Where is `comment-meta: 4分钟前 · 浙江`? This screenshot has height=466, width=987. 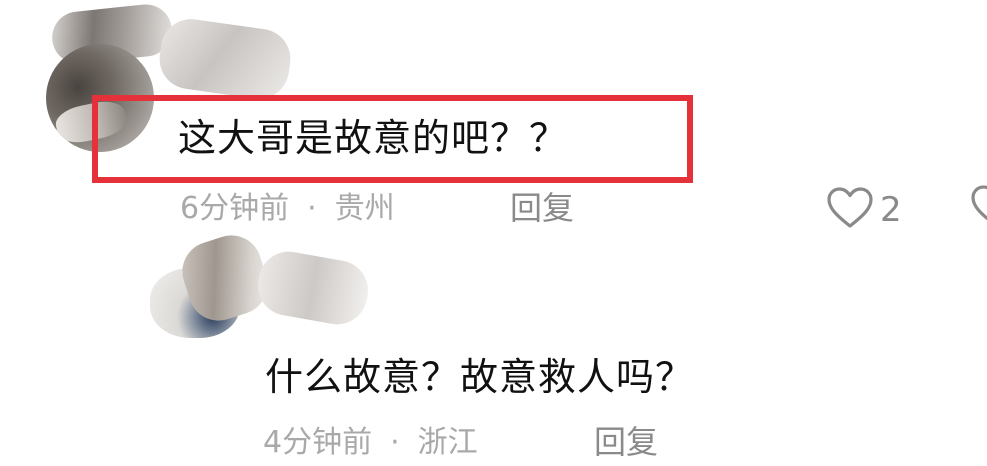
comment-meta: 4分钟前 · 浙江 is located at coordinates (370, 443).